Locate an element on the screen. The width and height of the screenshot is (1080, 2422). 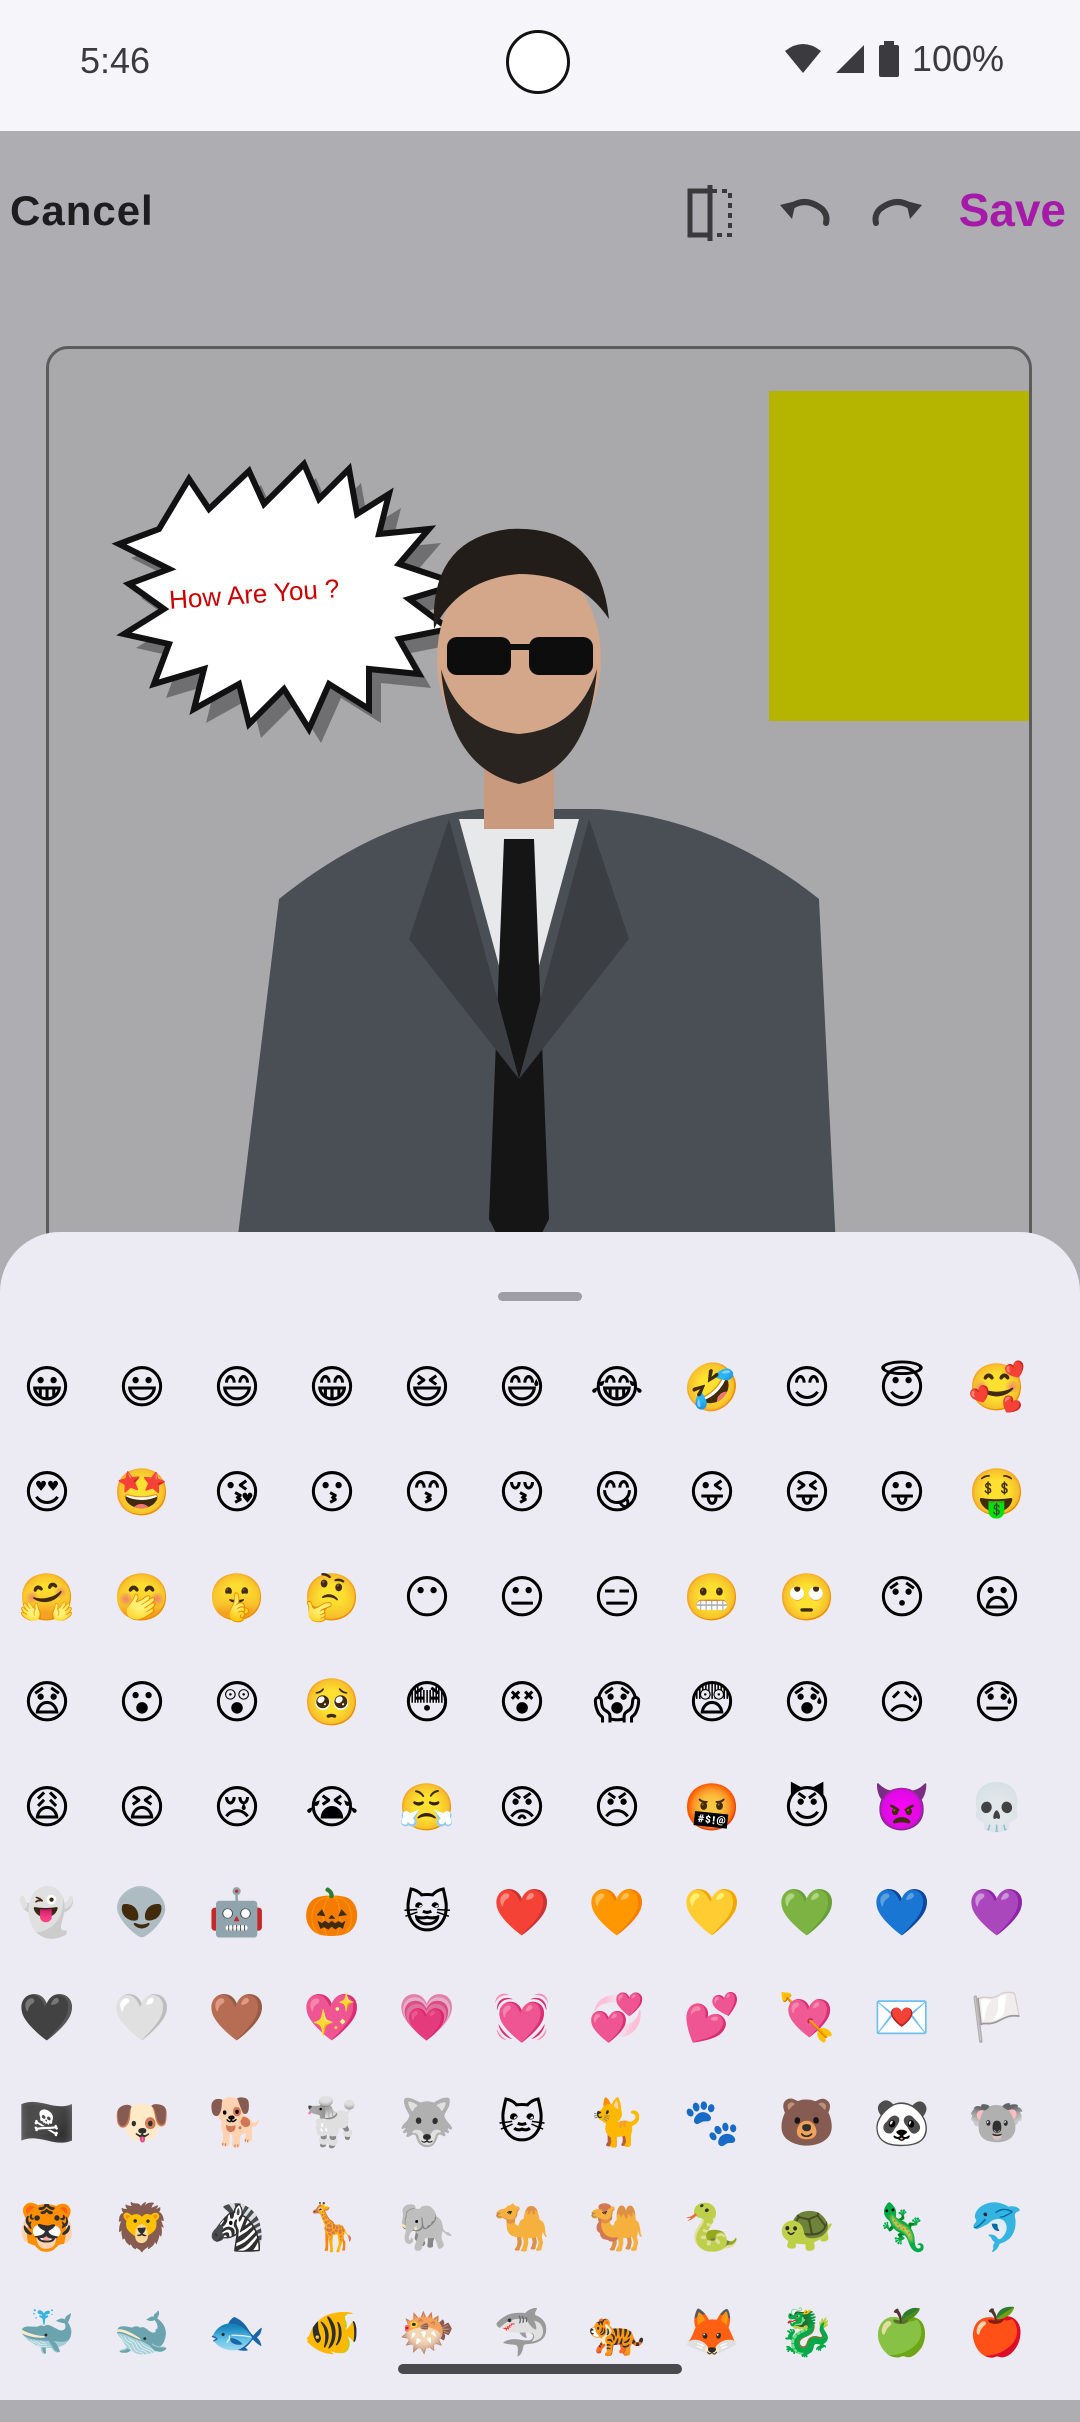
emoji-item: 🐈 is located at coordinates (617, 2122).